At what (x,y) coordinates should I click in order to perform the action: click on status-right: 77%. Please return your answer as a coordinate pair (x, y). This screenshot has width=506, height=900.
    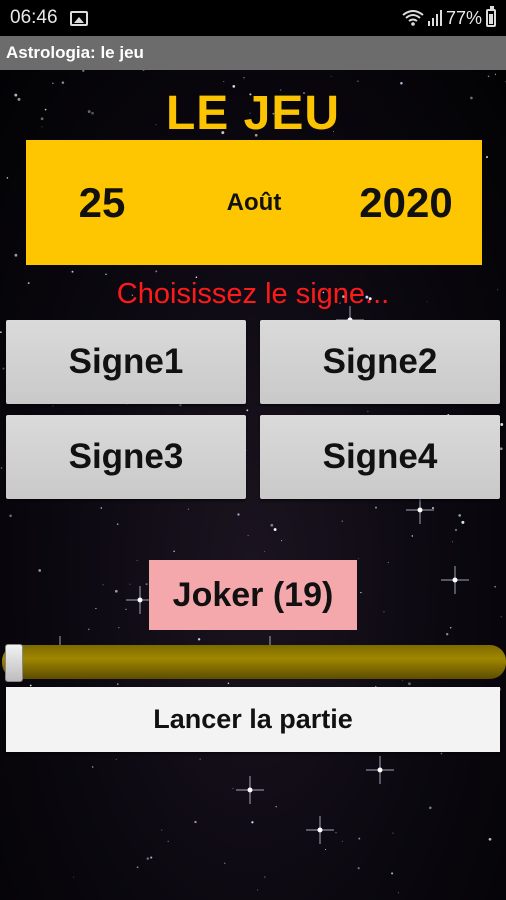
    Looking at the image, I should click on (449, 17).